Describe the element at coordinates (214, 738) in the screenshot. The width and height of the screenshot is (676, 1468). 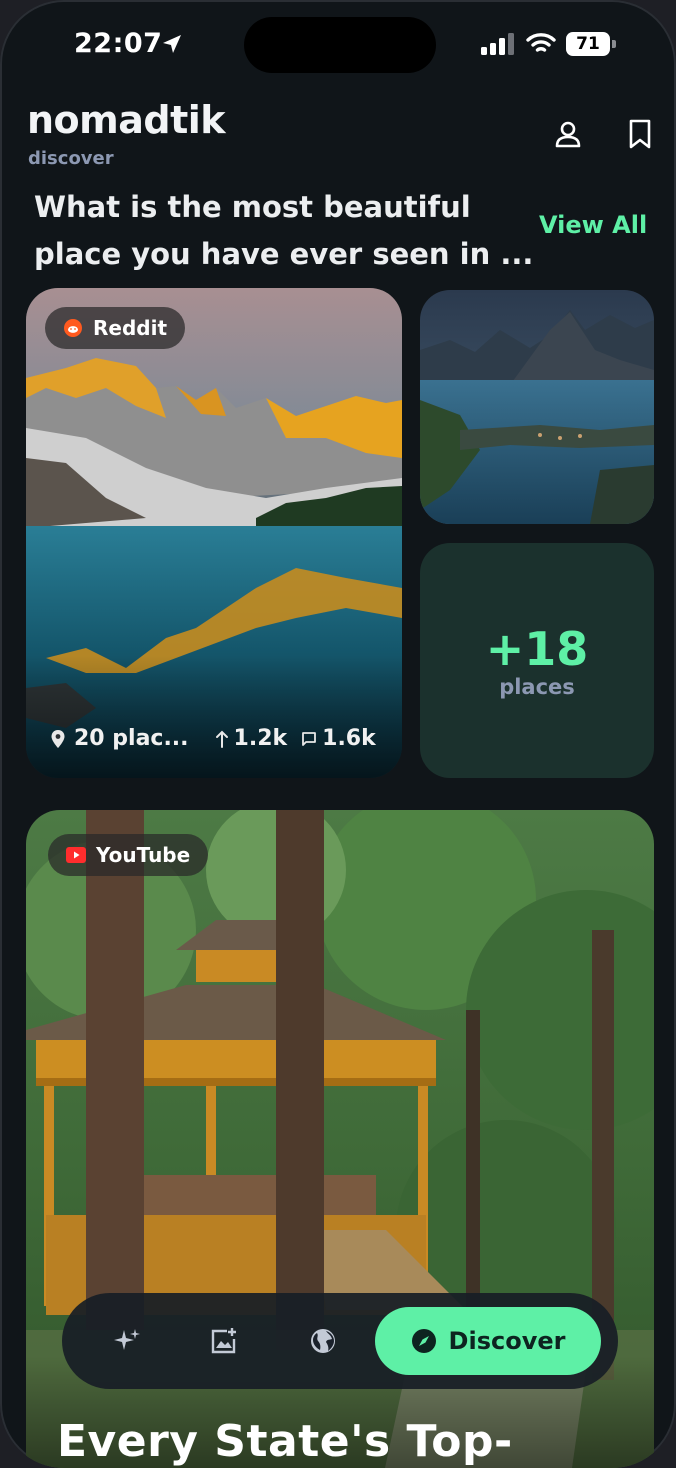
I see `post-stats: 20 plac... 1.2k 1.6k` at that location.